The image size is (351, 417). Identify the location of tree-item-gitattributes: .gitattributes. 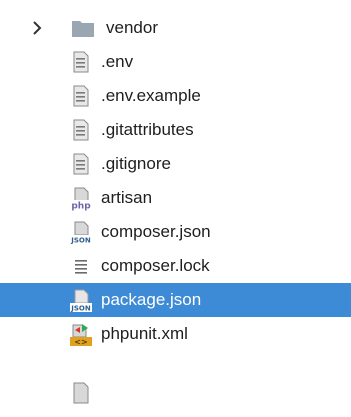
(175, 130).